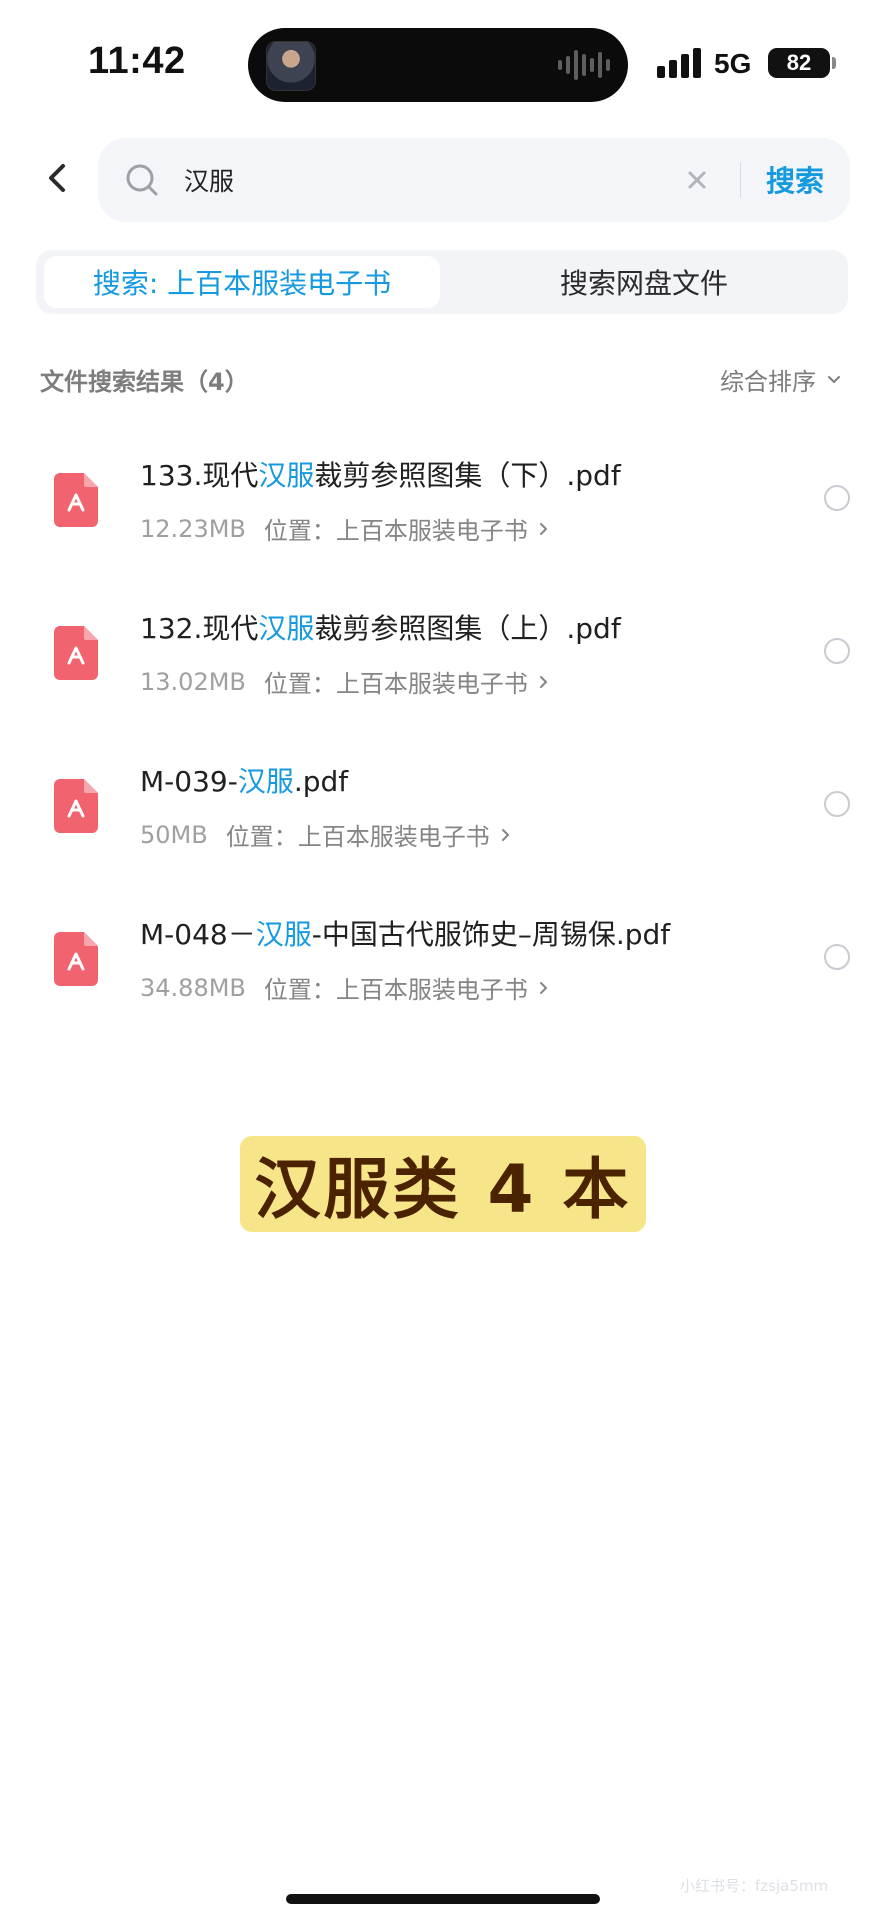 This screenshot has height=1920, width=884. What do you see at coordinates (679, 63) in the screenshot?
I see `signal-icon` at bounding box center [679, 63].